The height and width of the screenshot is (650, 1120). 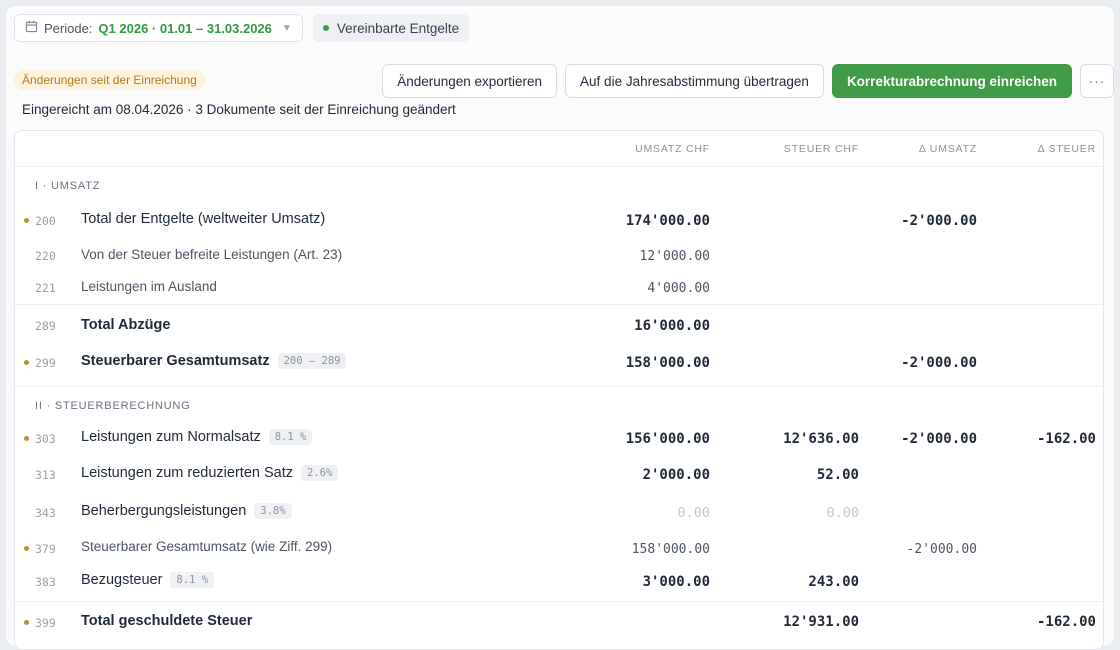 I want to click on cell-steuer: 12'636.00, so click(x=821, y=439).